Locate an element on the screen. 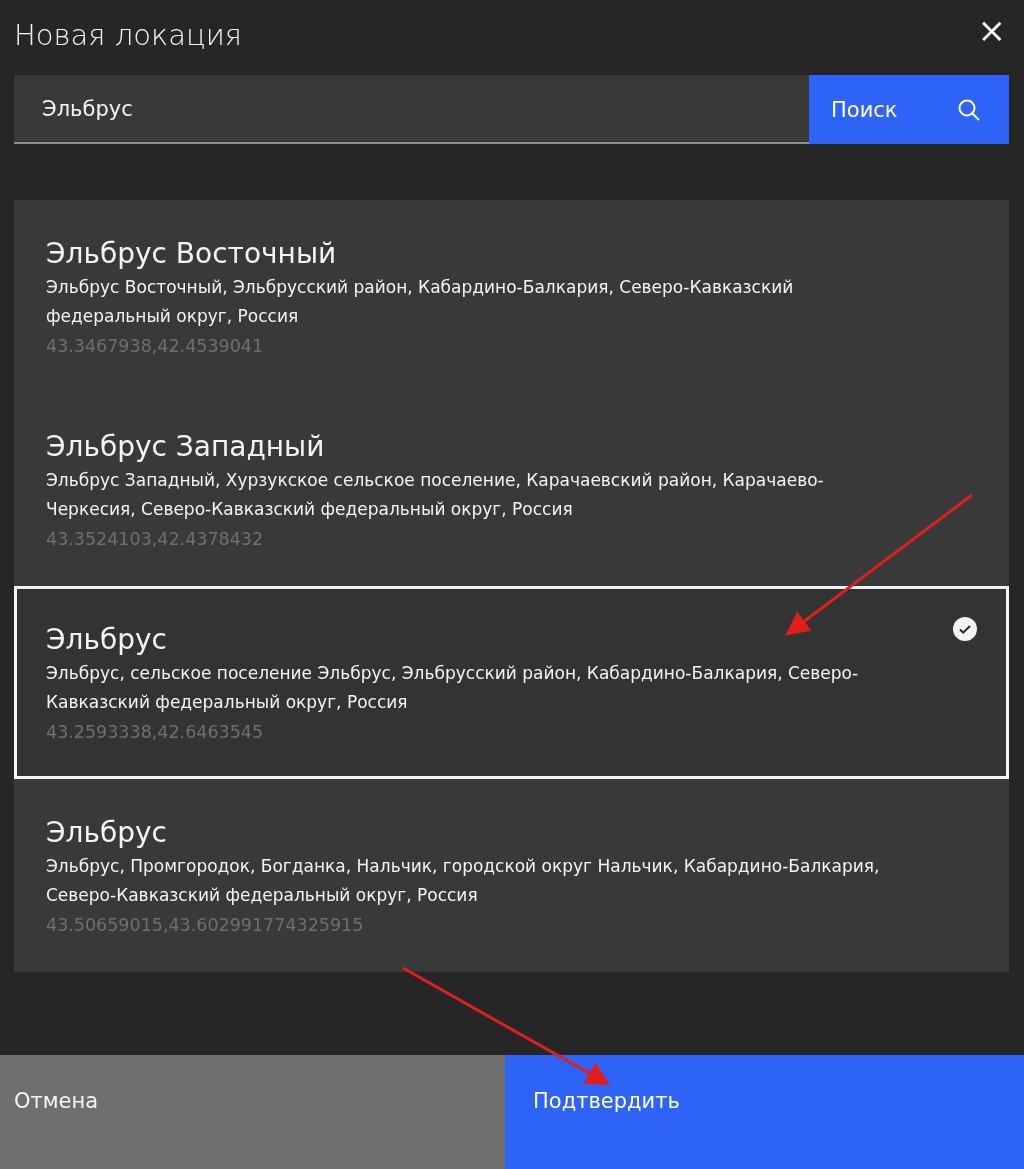 This screenshot has height=1169, width=1024. location-name: Эльбрус Западный is located at coordinates (185, 447).